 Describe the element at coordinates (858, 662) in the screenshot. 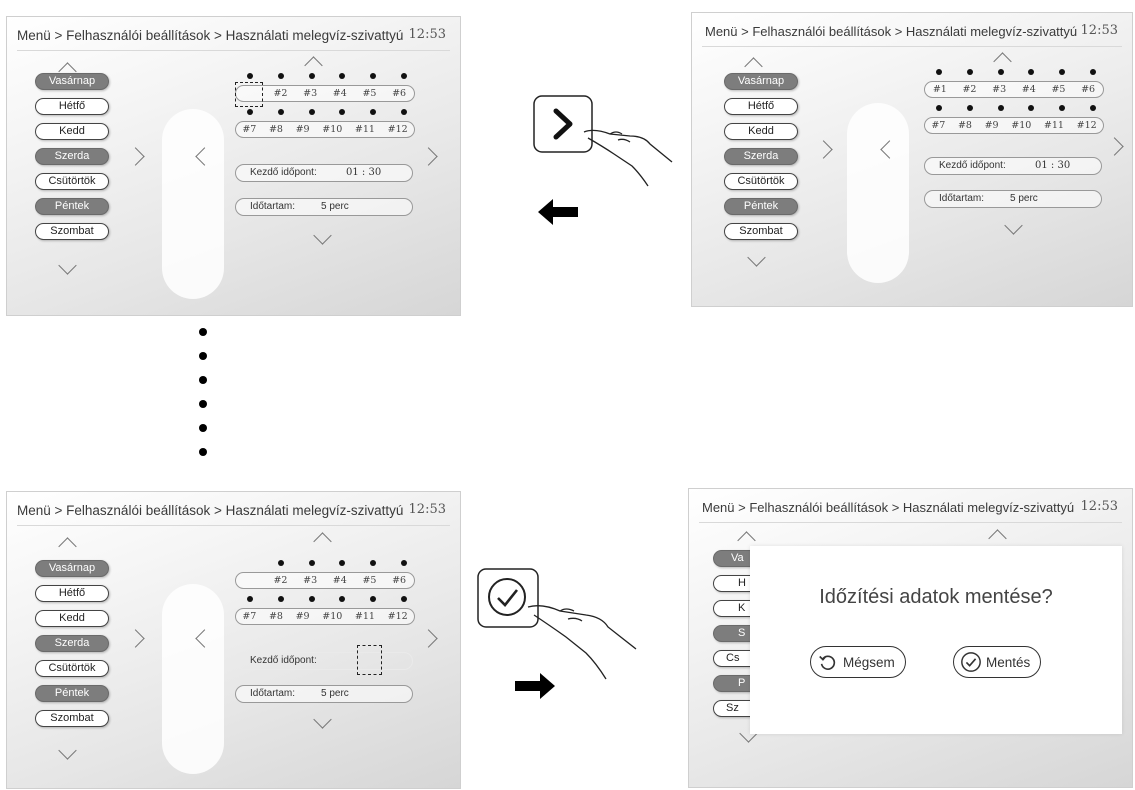

I see `cancel-button: Mégsem` at that location.